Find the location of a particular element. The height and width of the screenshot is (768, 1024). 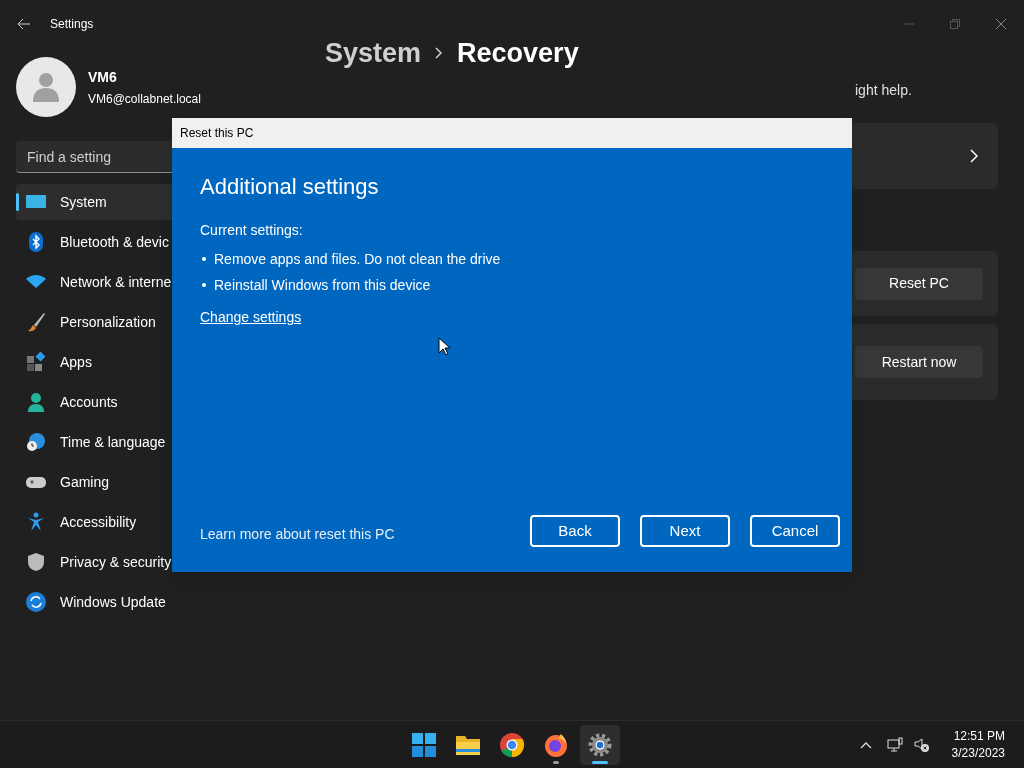

apps-icon is located at coordinates (36, 362).